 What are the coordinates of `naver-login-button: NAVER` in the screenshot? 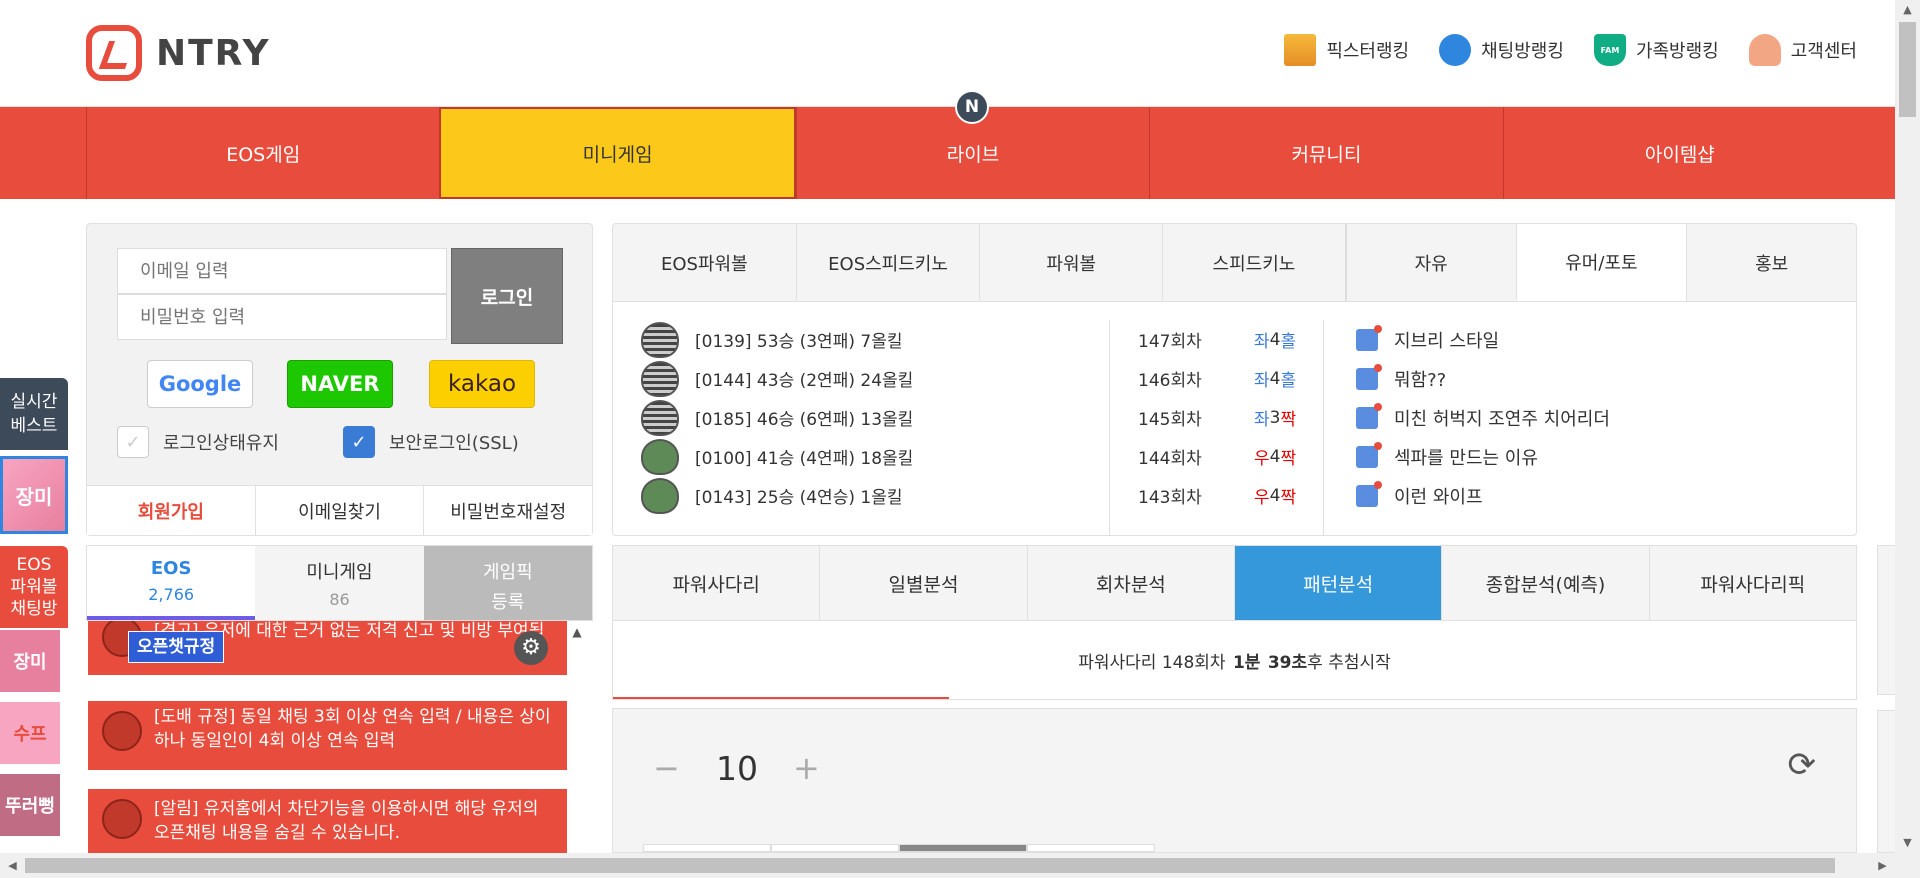 It's located at (340, 384).